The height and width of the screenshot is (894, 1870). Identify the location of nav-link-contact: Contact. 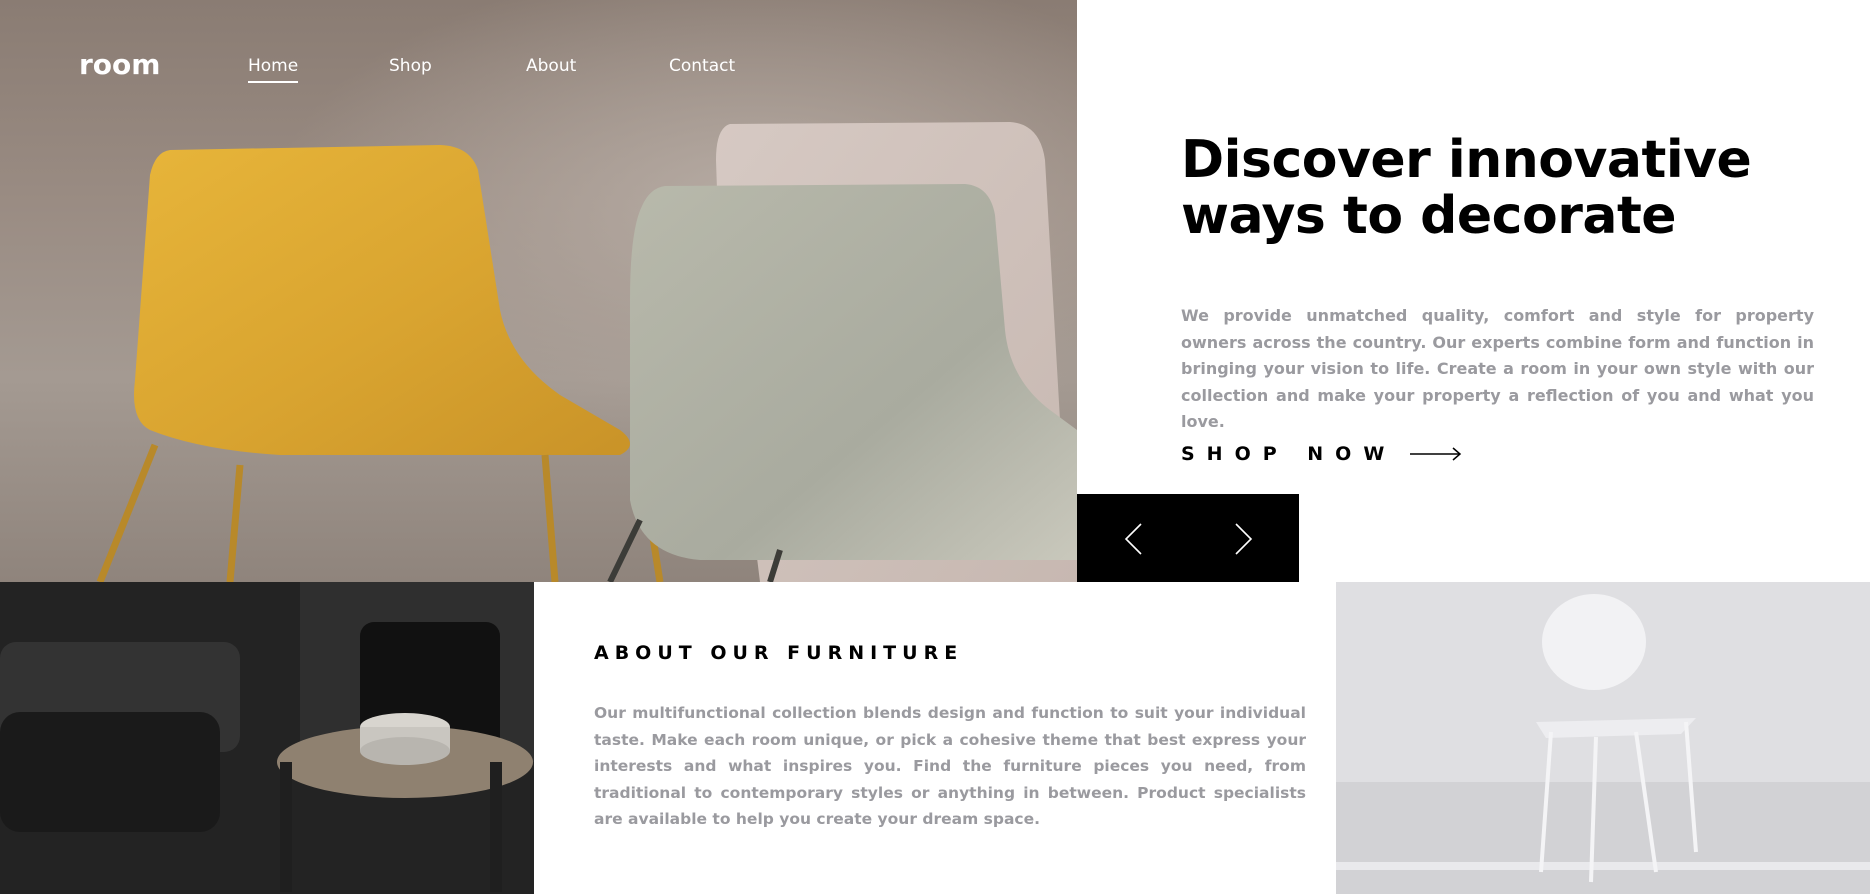
(702, 66).